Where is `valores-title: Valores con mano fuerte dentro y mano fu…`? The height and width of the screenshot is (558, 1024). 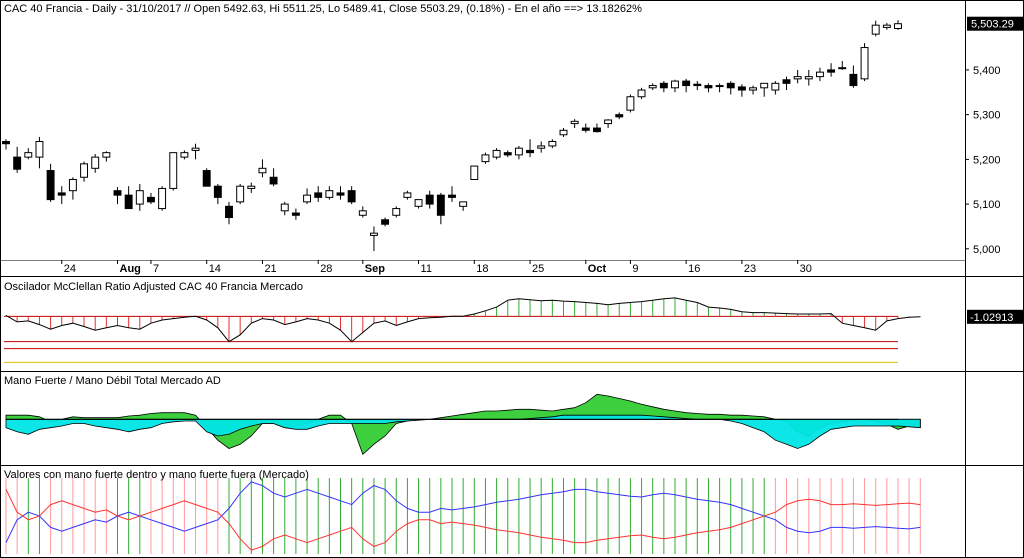 valores-title: Valores con mano fuerte dentro y mano fu… is located at coordinates (156, 475).